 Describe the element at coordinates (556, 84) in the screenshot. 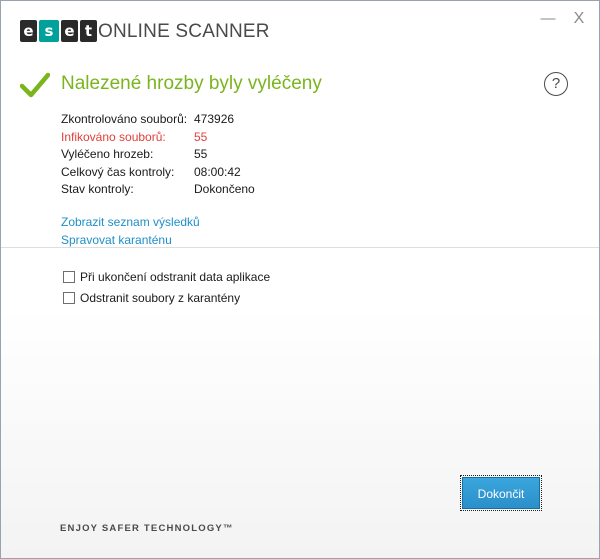

I see `help-icon: ?` at that location.